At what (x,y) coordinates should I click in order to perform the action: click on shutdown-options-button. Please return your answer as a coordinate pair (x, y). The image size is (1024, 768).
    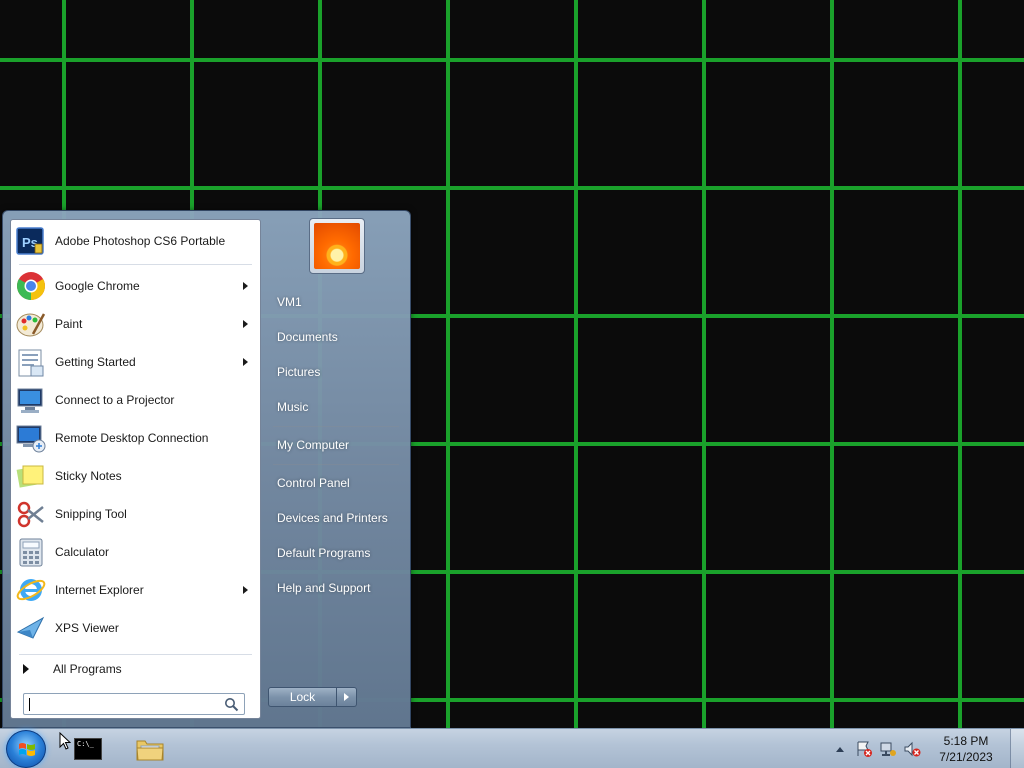
    Looking at the image, I should click on (347, 697).